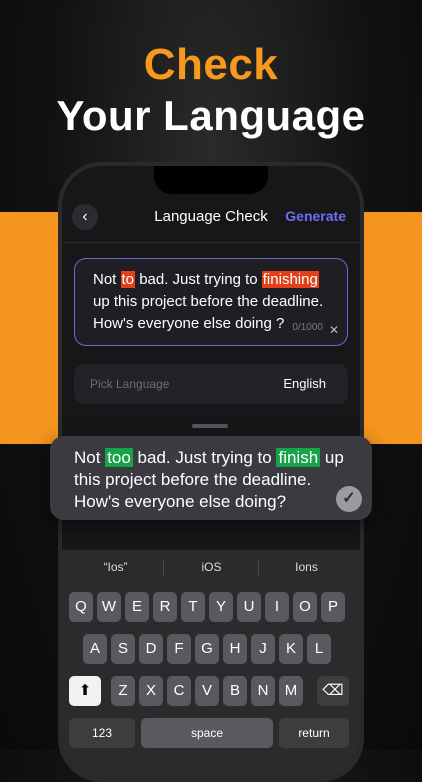  What do you see at coordinates (128, 279) in the screenshot?
I see `highlighted-word: to` at bounding box center [128, 279].